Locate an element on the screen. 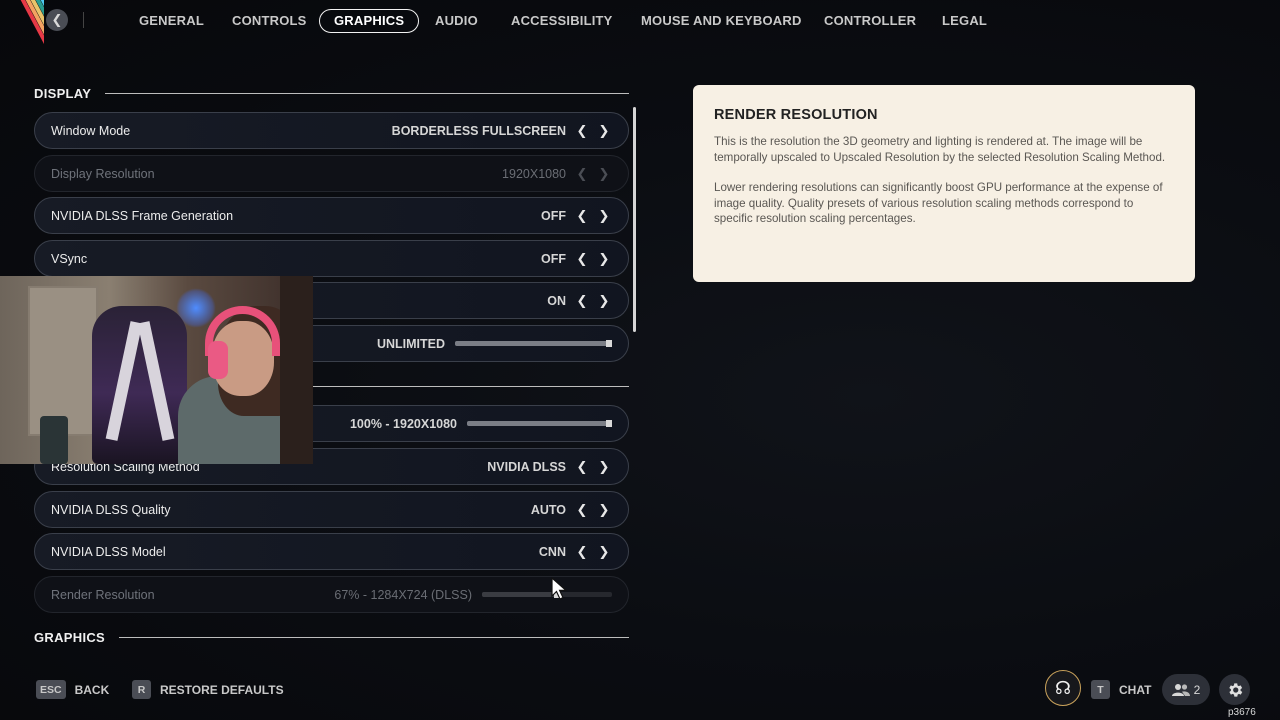 Image resolution: width=1280 pixels, height=720 pixels. webcam-wall is located at coordinates (296, 370).